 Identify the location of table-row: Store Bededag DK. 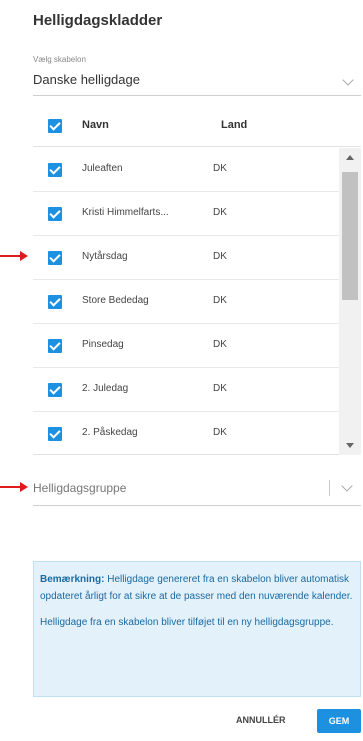
(187, 302).